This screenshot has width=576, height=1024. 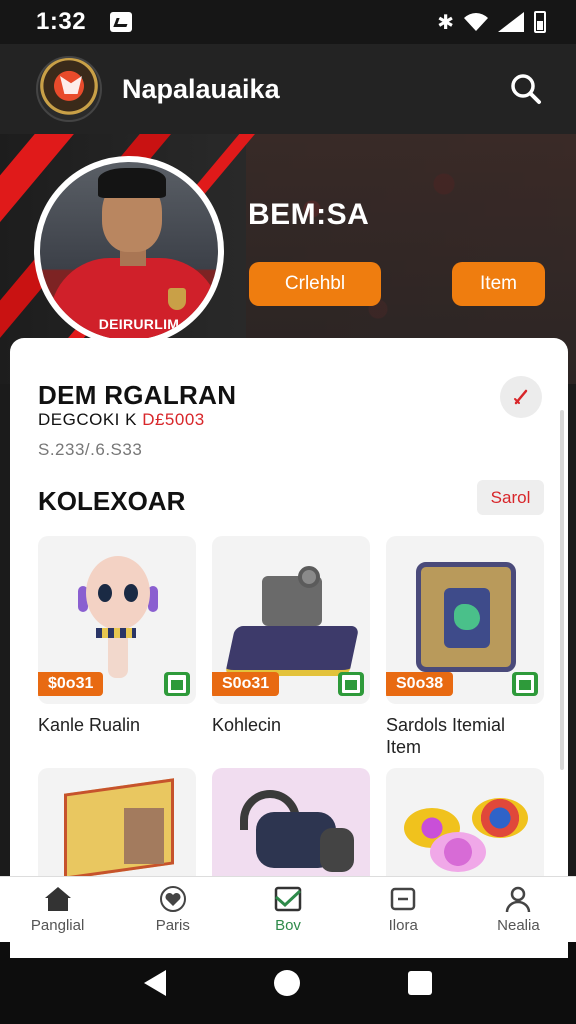 I want to click on nav-item-inbox: Ilora, so click(x=403, y=909).